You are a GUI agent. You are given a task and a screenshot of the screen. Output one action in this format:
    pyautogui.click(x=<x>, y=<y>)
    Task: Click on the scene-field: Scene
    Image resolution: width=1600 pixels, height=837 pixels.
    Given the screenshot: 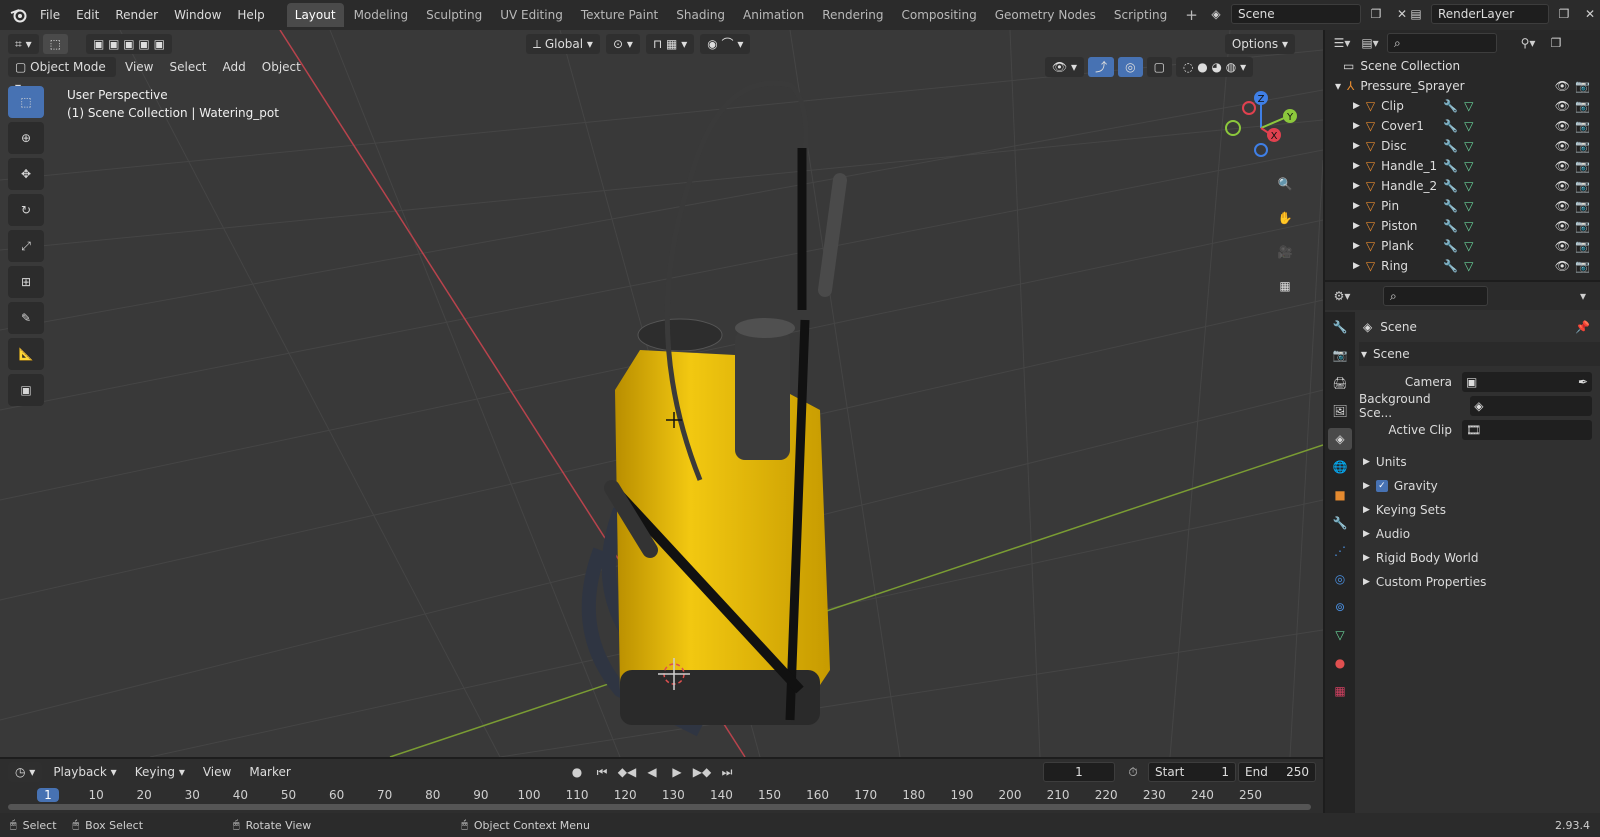 What is the action you would take?
    pyautogui.click(x=1296, y=14)
    